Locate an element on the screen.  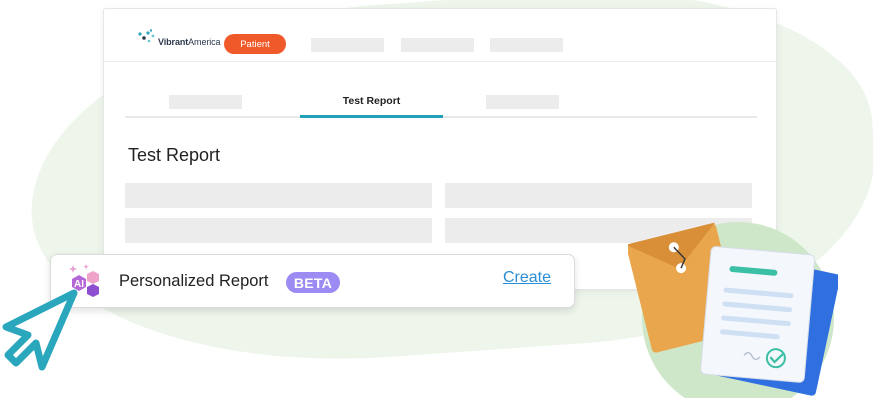
logo-rest: America is located at coordinates (204, 42).